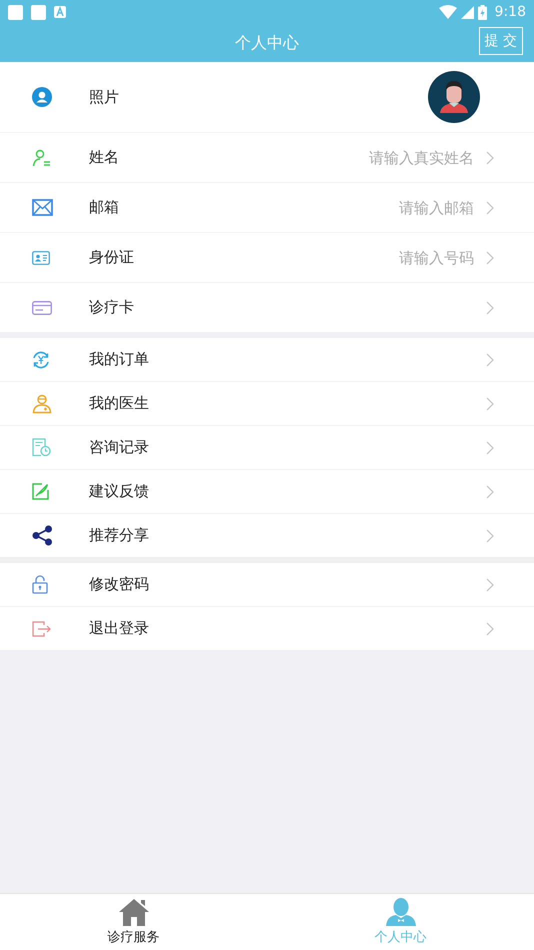 The image size is (534, 950). I want to click on yen-cycle-icon, so click(41, 359).